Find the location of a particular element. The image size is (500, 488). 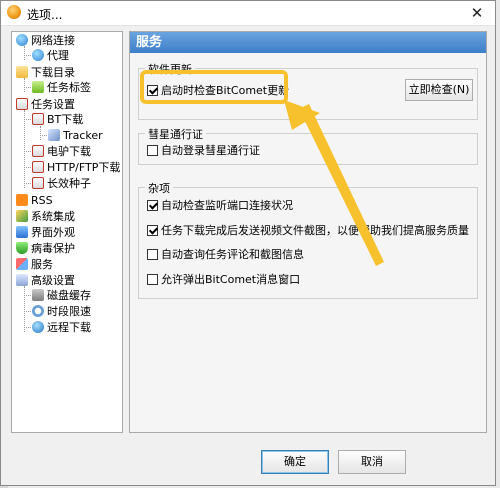

annotation-arrow is located at coordinates (334, 183).